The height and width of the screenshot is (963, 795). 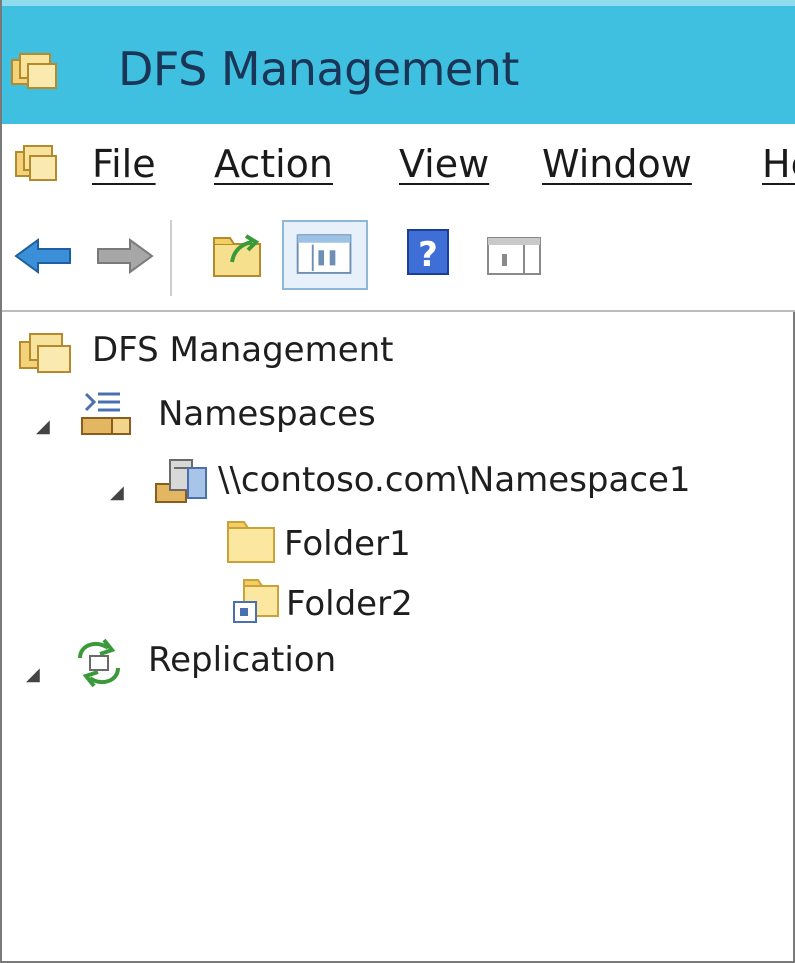 I want to click on toolbar: ?, so click(x=398, y=258).